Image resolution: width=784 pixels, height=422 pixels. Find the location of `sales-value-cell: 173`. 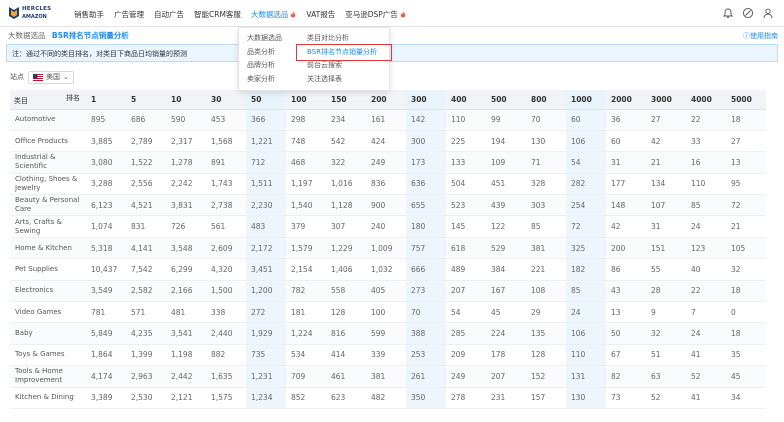

sales-value-cell: 173 is located at coordinates (426, 162).